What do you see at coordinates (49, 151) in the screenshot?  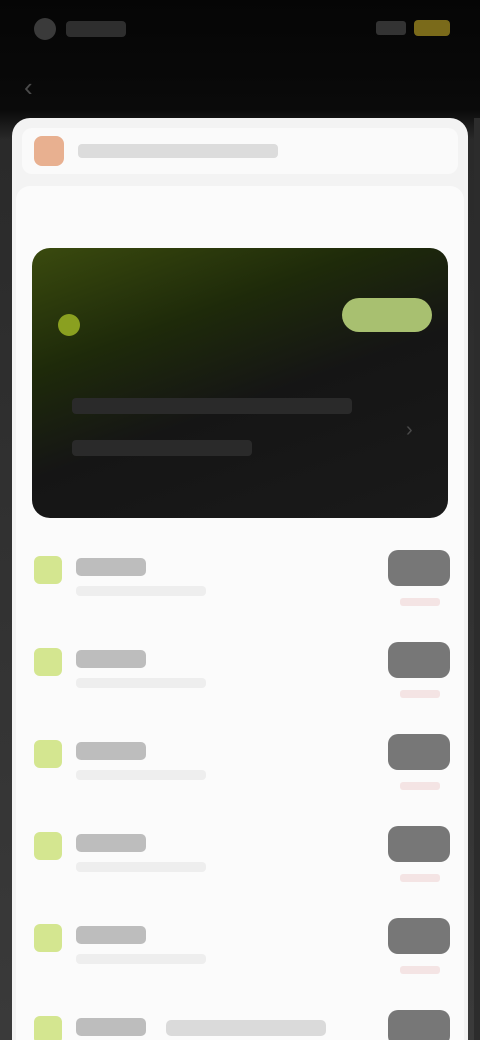 I see `notice-icon` at bounding box center [49, 151].